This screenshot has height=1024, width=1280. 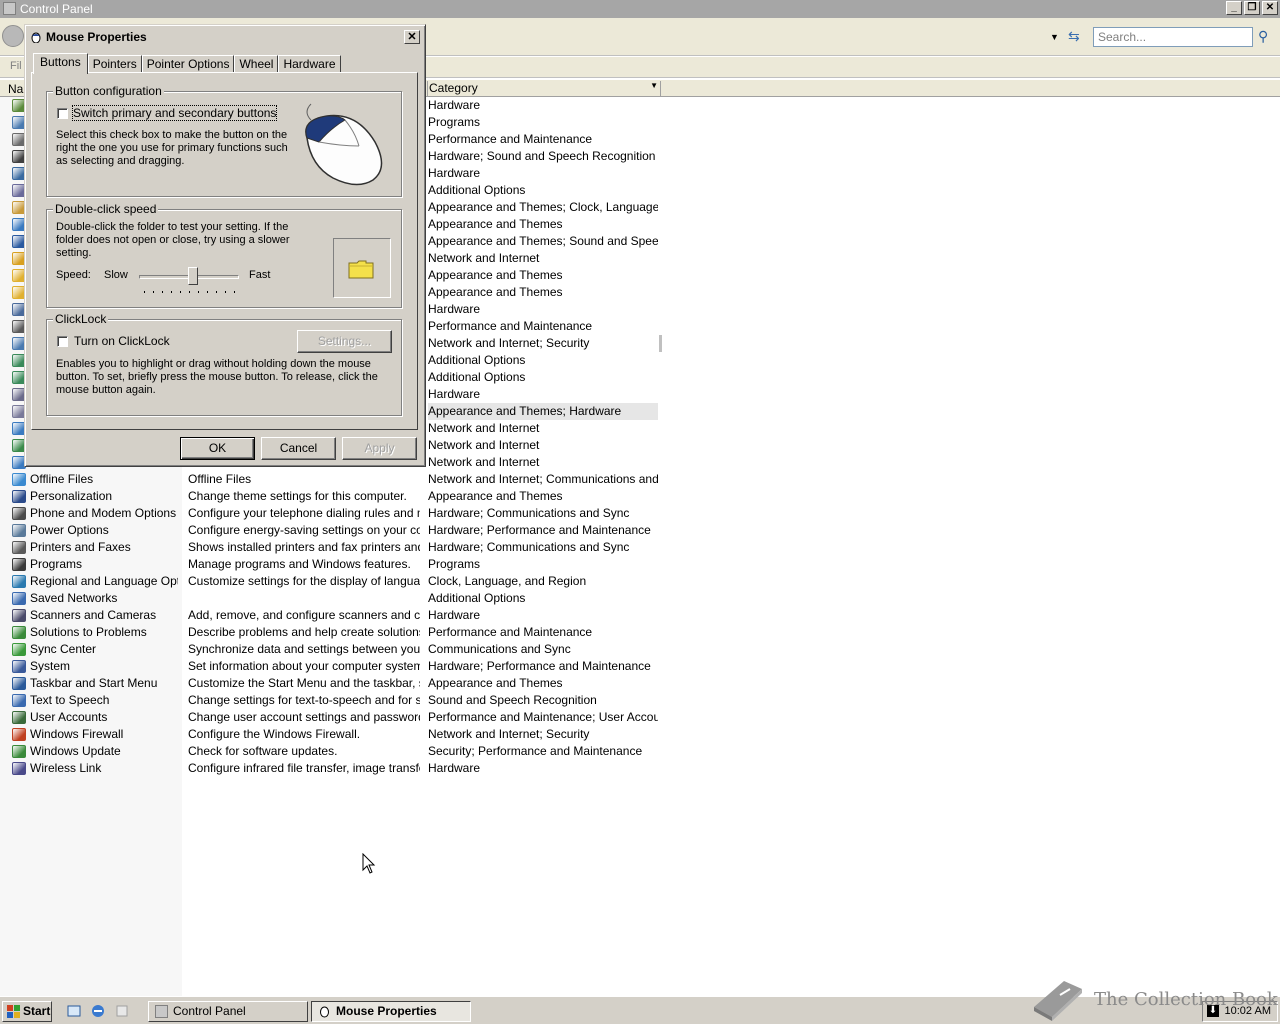 I want to click on tab-buttons: Buttons, so click(x=60, y=63).